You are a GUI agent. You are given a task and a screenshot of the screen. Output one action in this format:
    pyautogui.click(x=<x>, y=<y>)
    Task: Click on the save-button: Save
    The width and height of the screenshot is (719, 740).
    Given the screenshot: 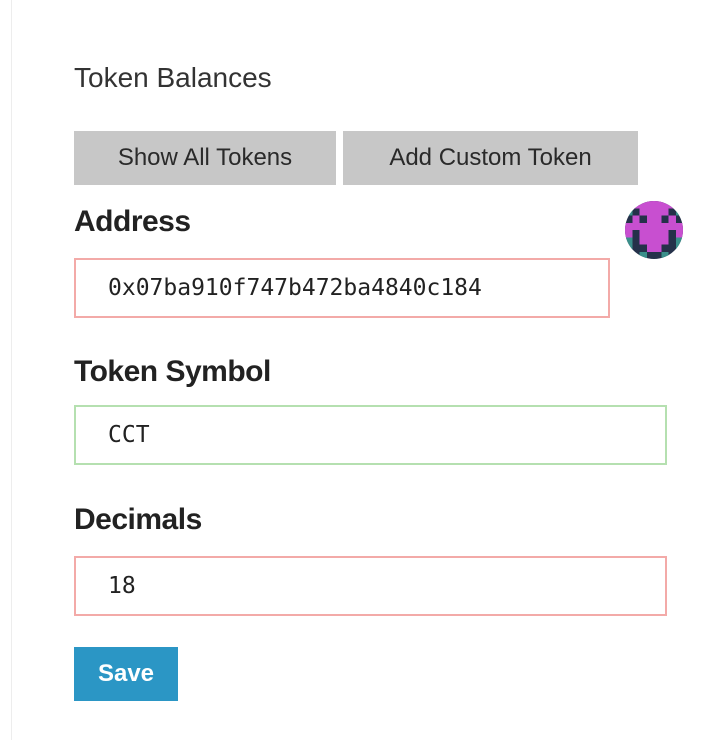 What is the action you would take?
    pyautogui.click(x=126, y=674)
    